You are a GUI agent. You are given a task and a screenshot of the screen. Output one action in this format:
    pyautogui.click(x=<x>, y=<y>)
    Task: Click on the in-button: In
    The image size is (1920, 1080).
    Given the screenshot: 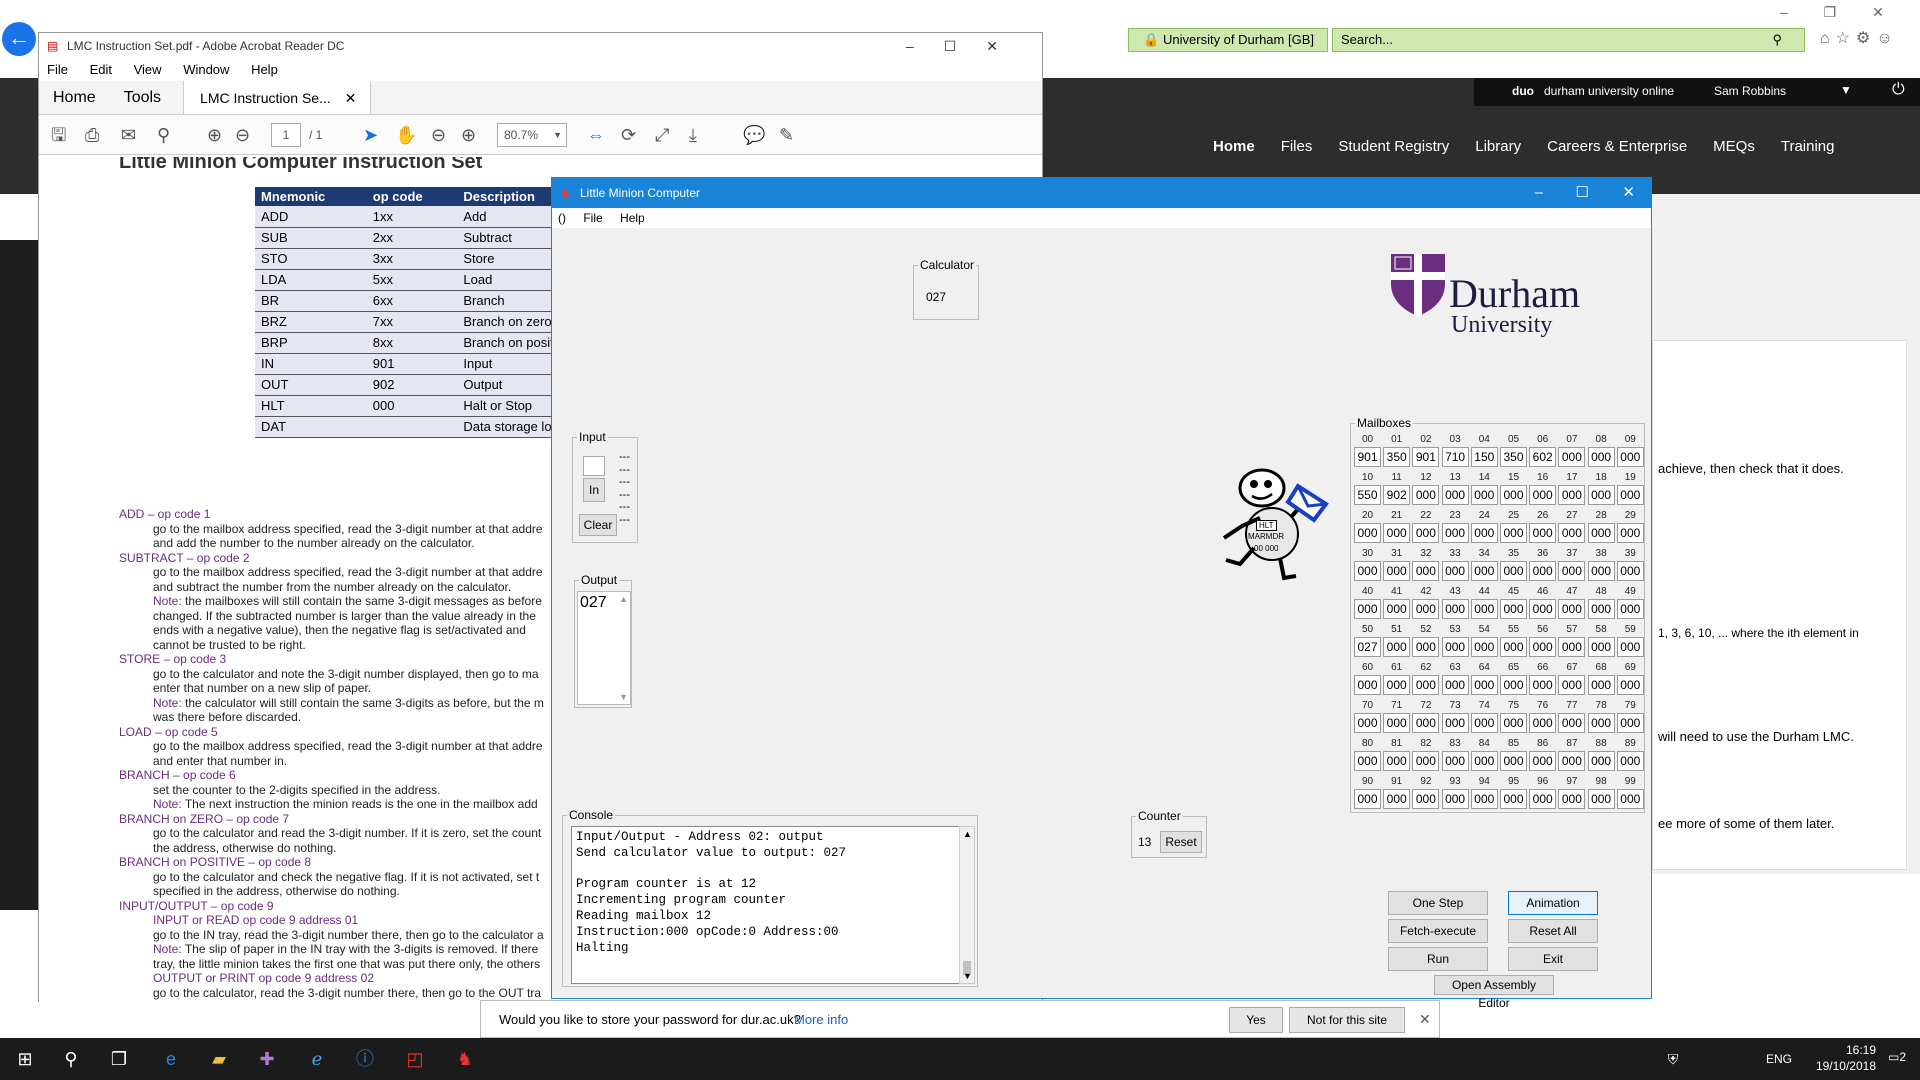 What is the action you would take?
    pyautogui.click(x=594, y=490)
    